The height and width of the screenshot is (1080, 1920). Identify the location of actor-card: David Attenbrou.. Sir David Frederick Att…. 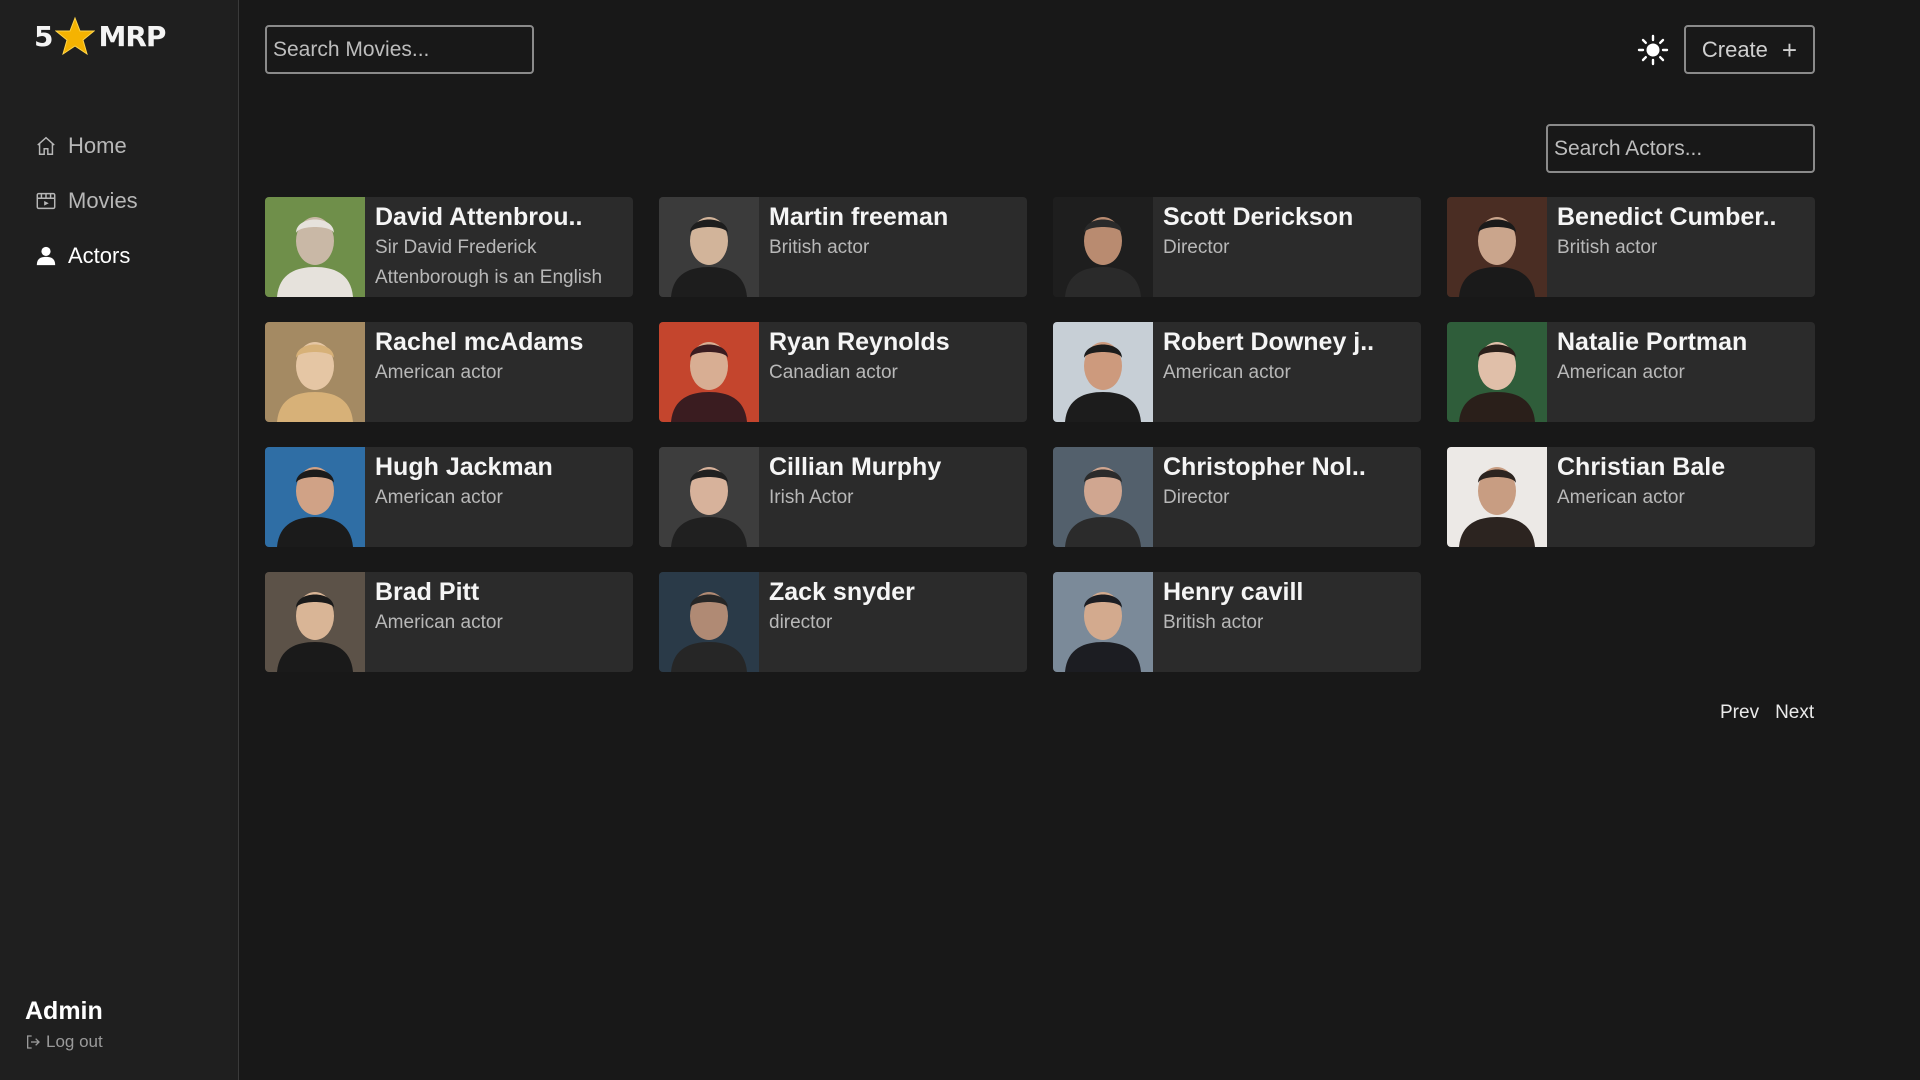
(449, 247).